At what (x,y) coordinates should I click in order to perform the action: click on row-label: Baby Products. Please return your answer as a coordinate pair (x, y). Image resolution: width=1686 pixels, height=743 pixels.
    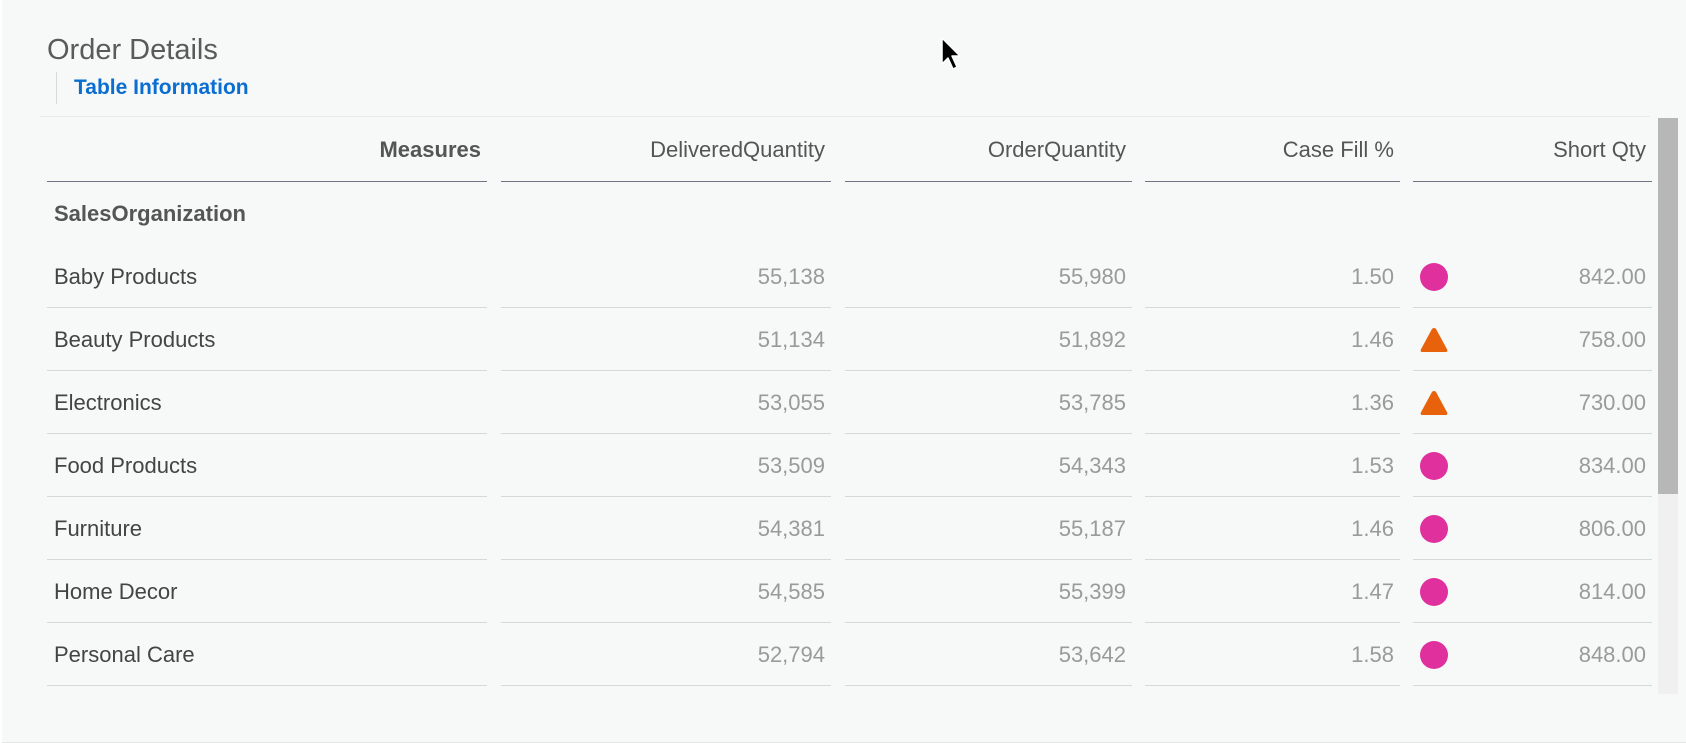
    Looking at the image, I should click on (267, 276).